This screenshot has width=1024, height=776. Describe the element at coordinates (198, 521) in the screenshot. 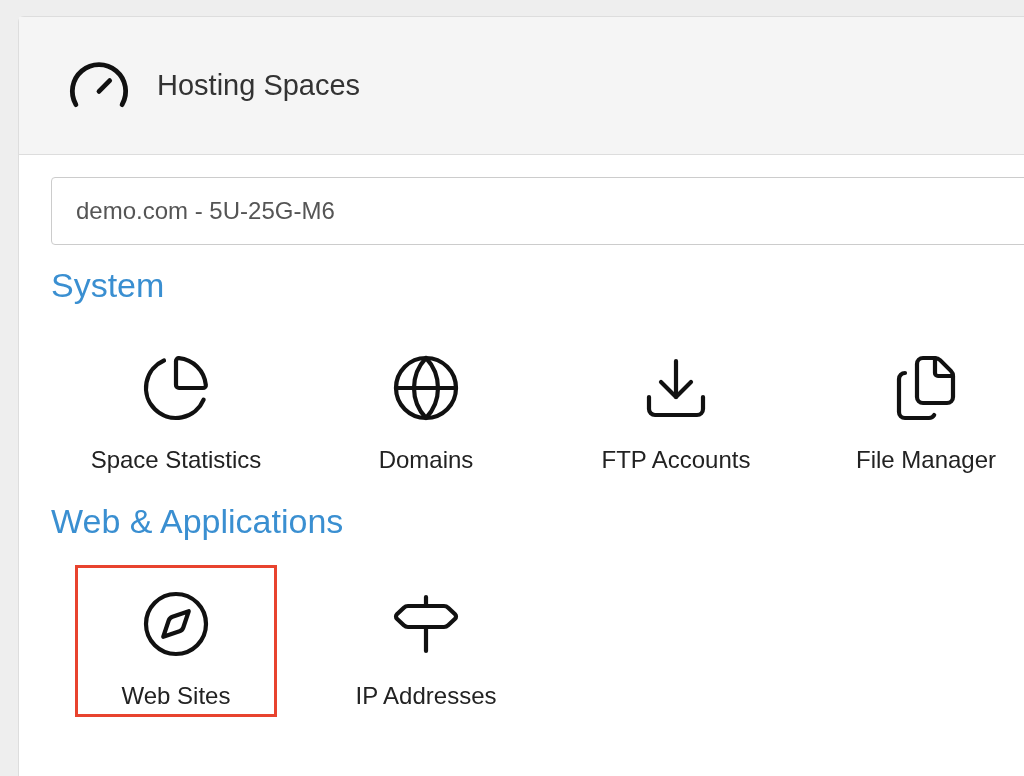

I see `section-heading: Web & Applications` at that location.